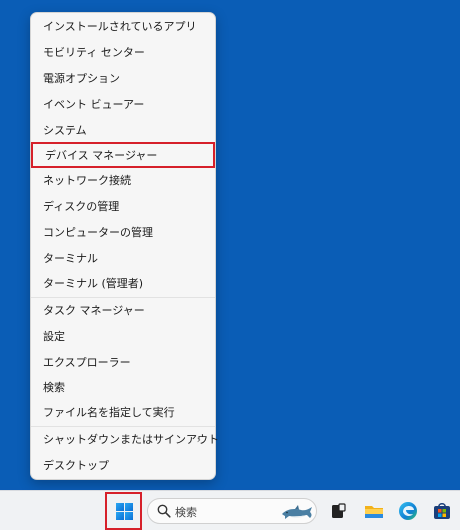  I want to click on menu-item-search: 検索, so click(123, 388).